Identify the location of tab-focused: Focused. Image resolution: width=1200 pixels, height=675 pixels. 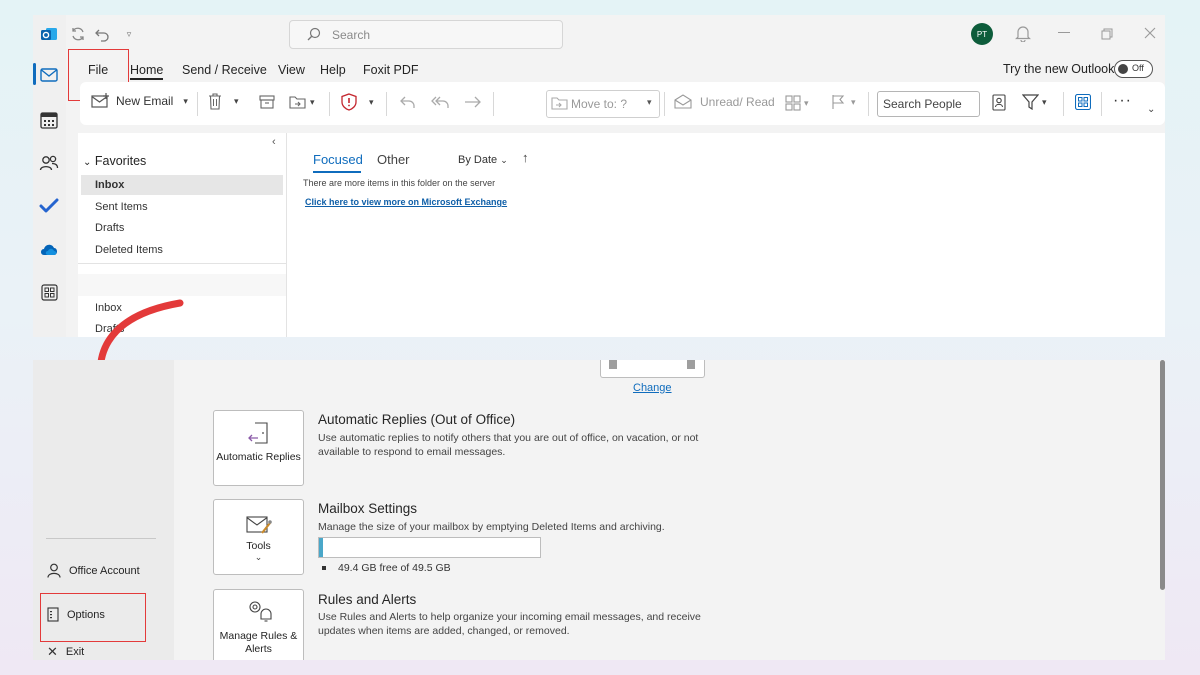
(338, 159).